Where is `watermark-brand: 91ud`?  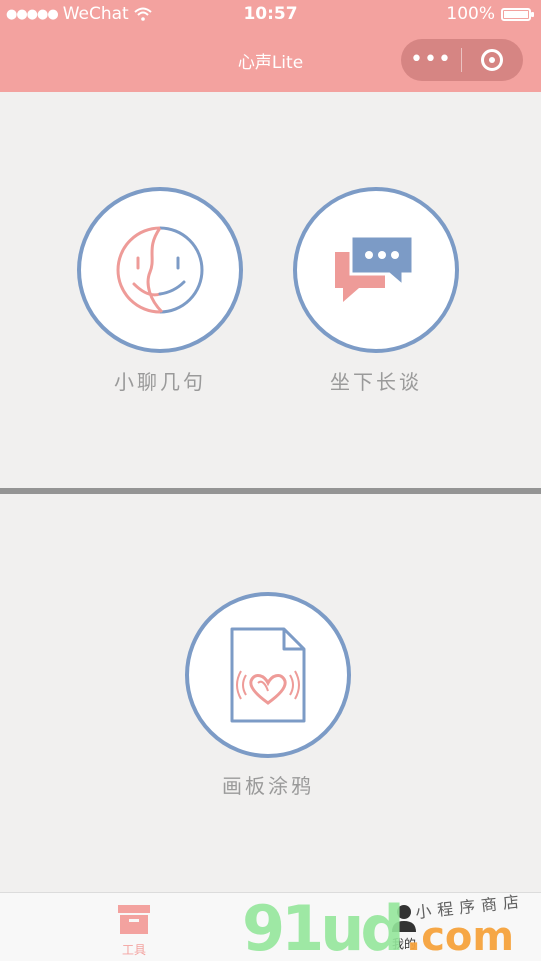
watermark-brand: 91ud is located at coordinates (321, 926).